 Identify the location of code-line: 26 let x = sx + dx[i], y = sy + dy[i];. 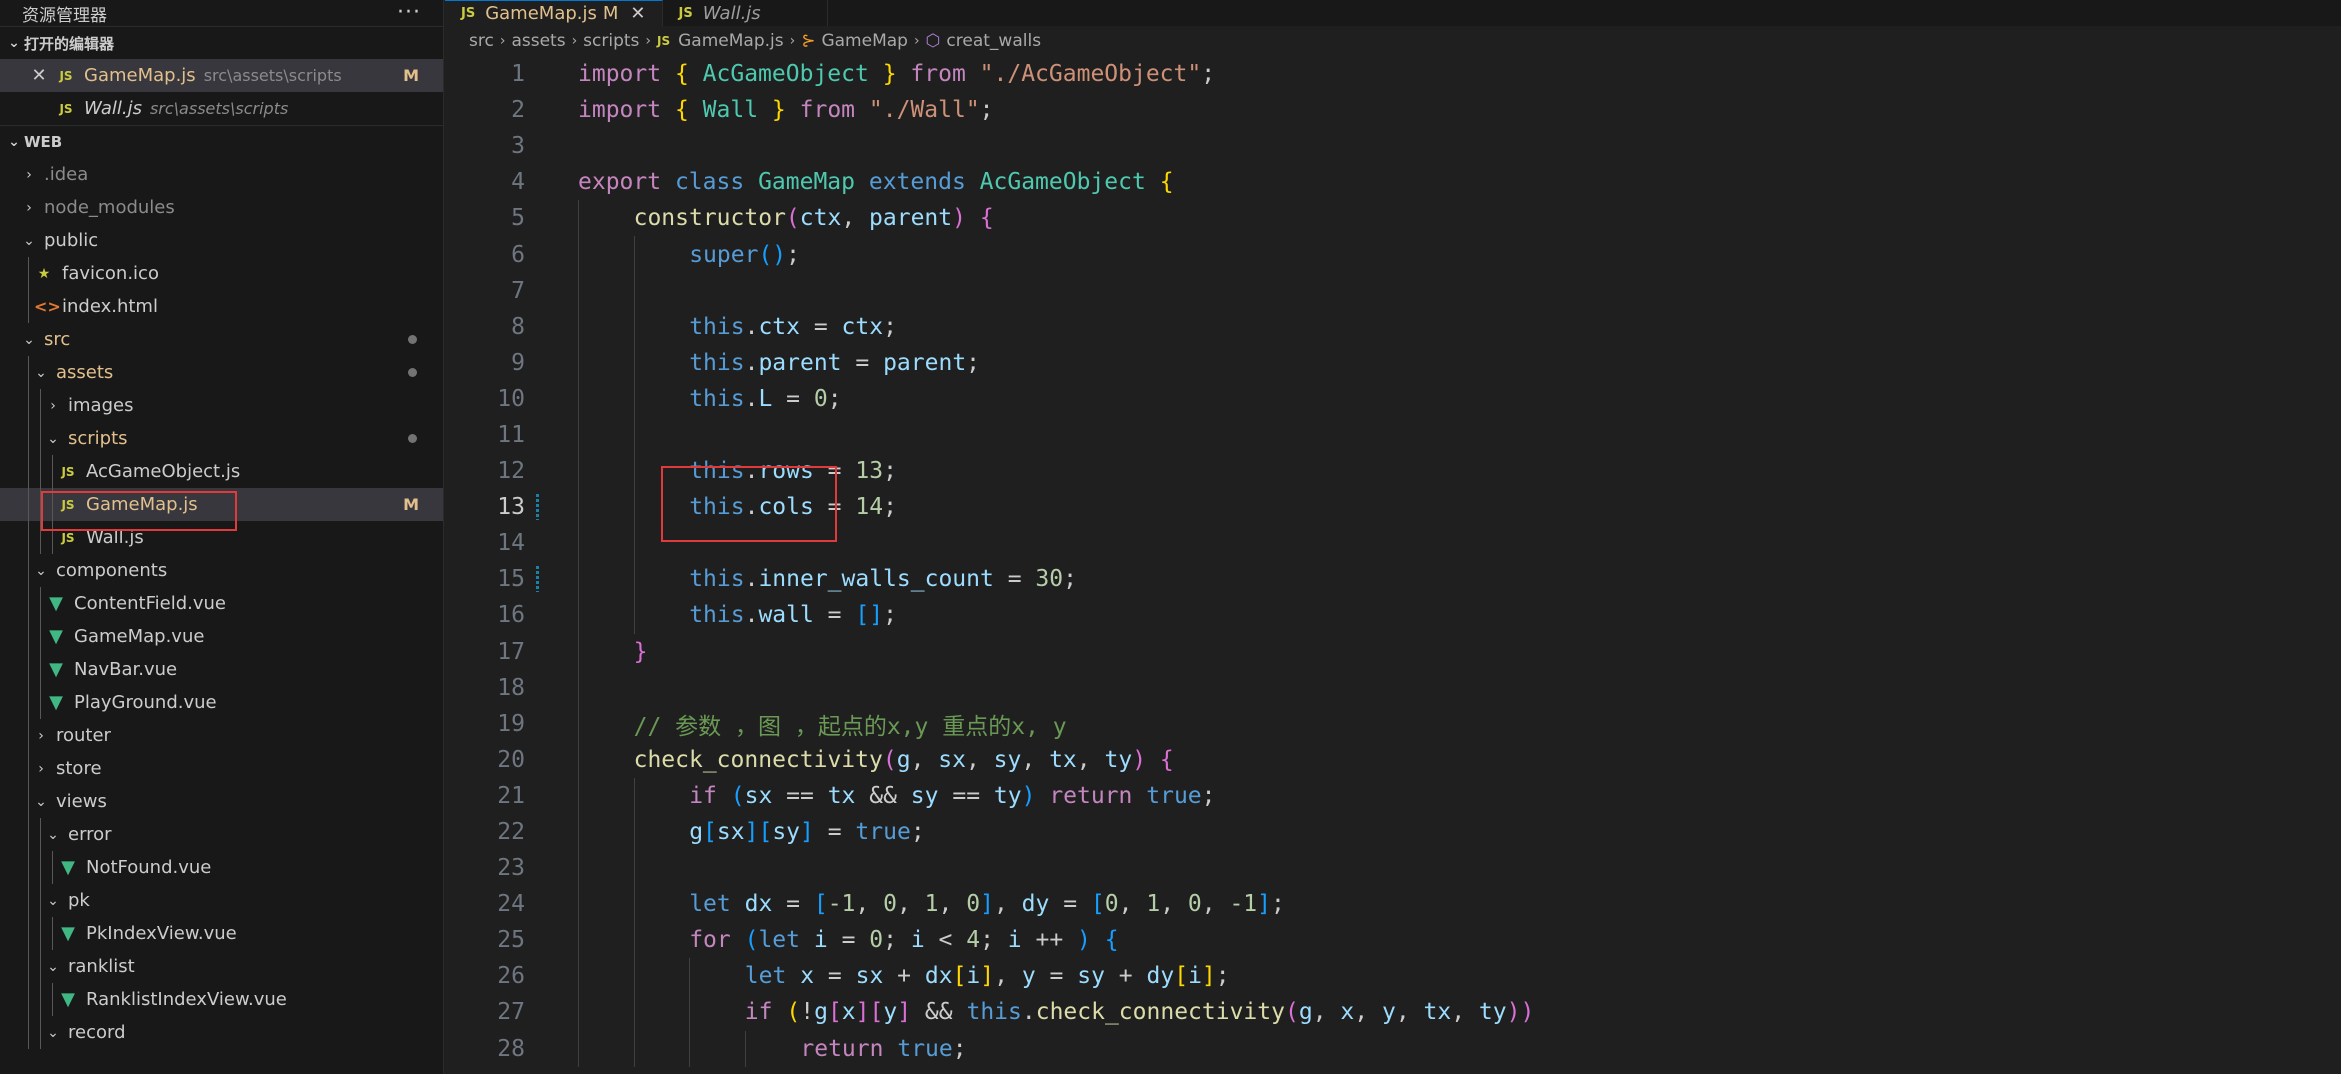
(1393, 976).